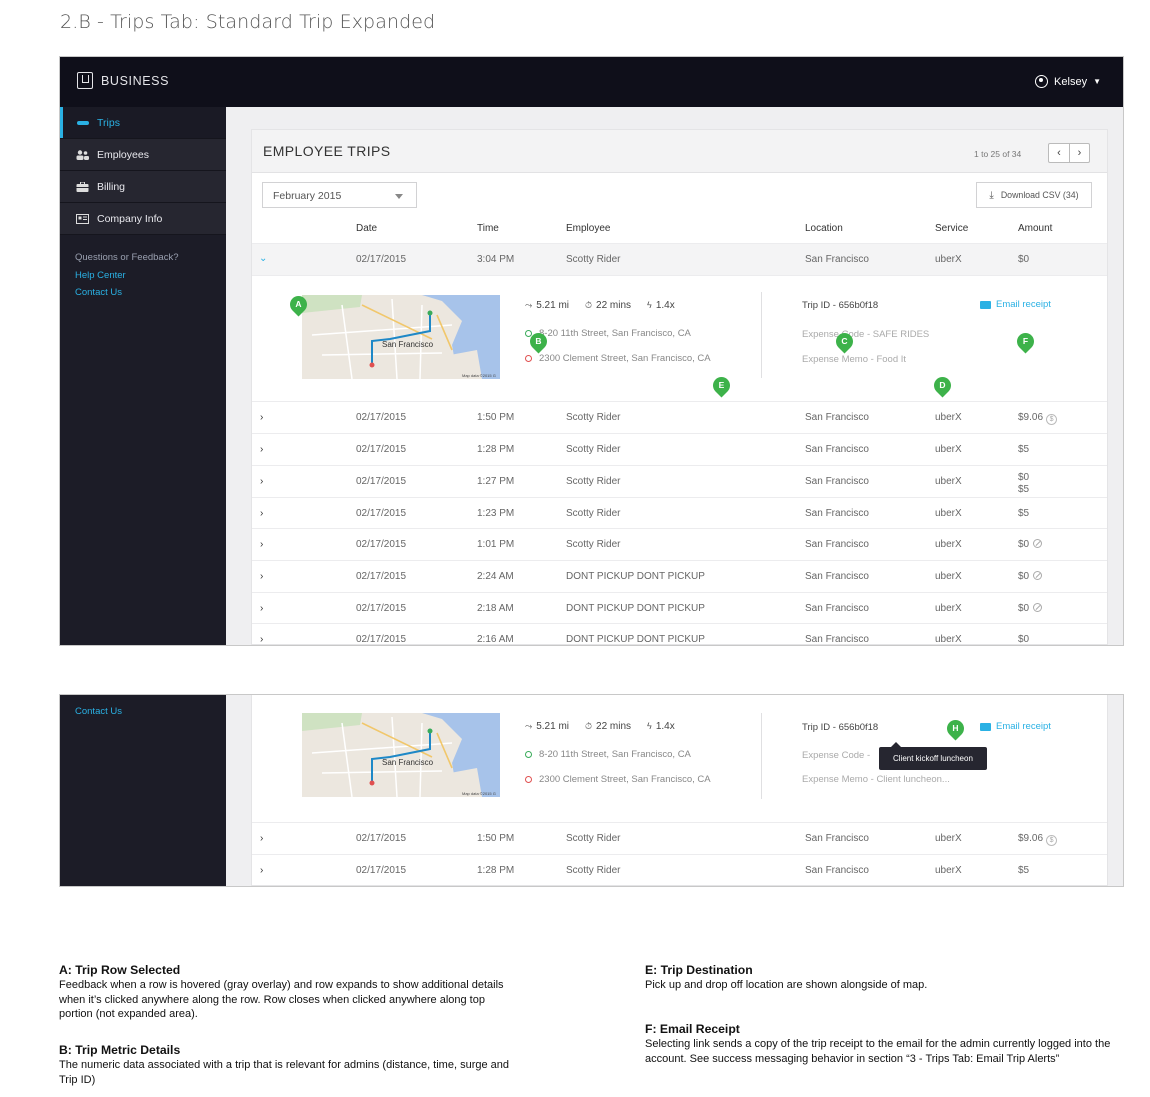 The height and width of the screenshot is (1097, 1150). Describe the element at coordinates (529, 726) in the screenshot. I see `route-icon: ⤳` at that location.